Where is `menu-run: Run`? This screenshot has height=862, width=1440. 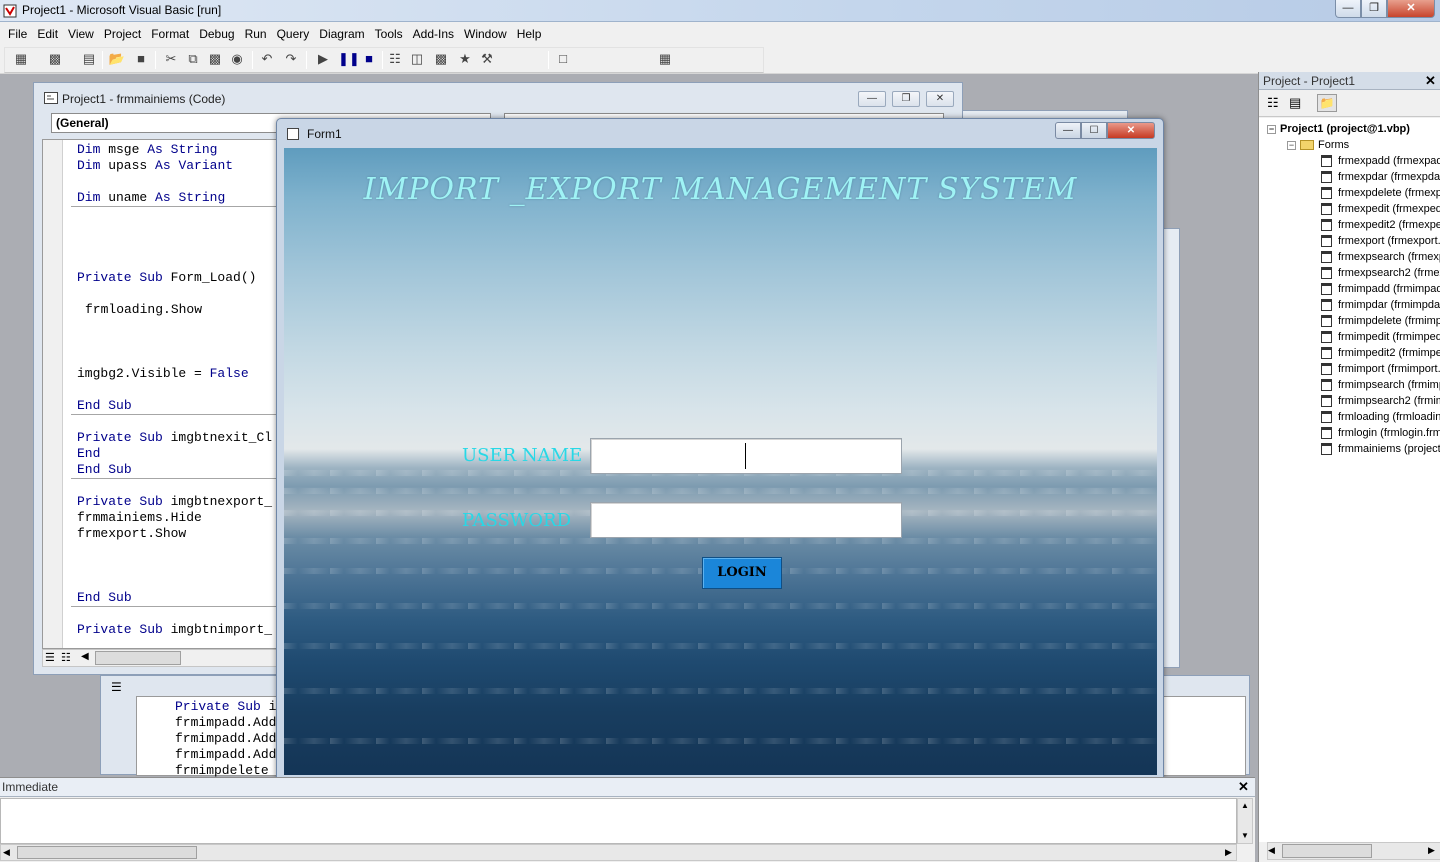 menu-run: Run is located at coordinates (256, 34).